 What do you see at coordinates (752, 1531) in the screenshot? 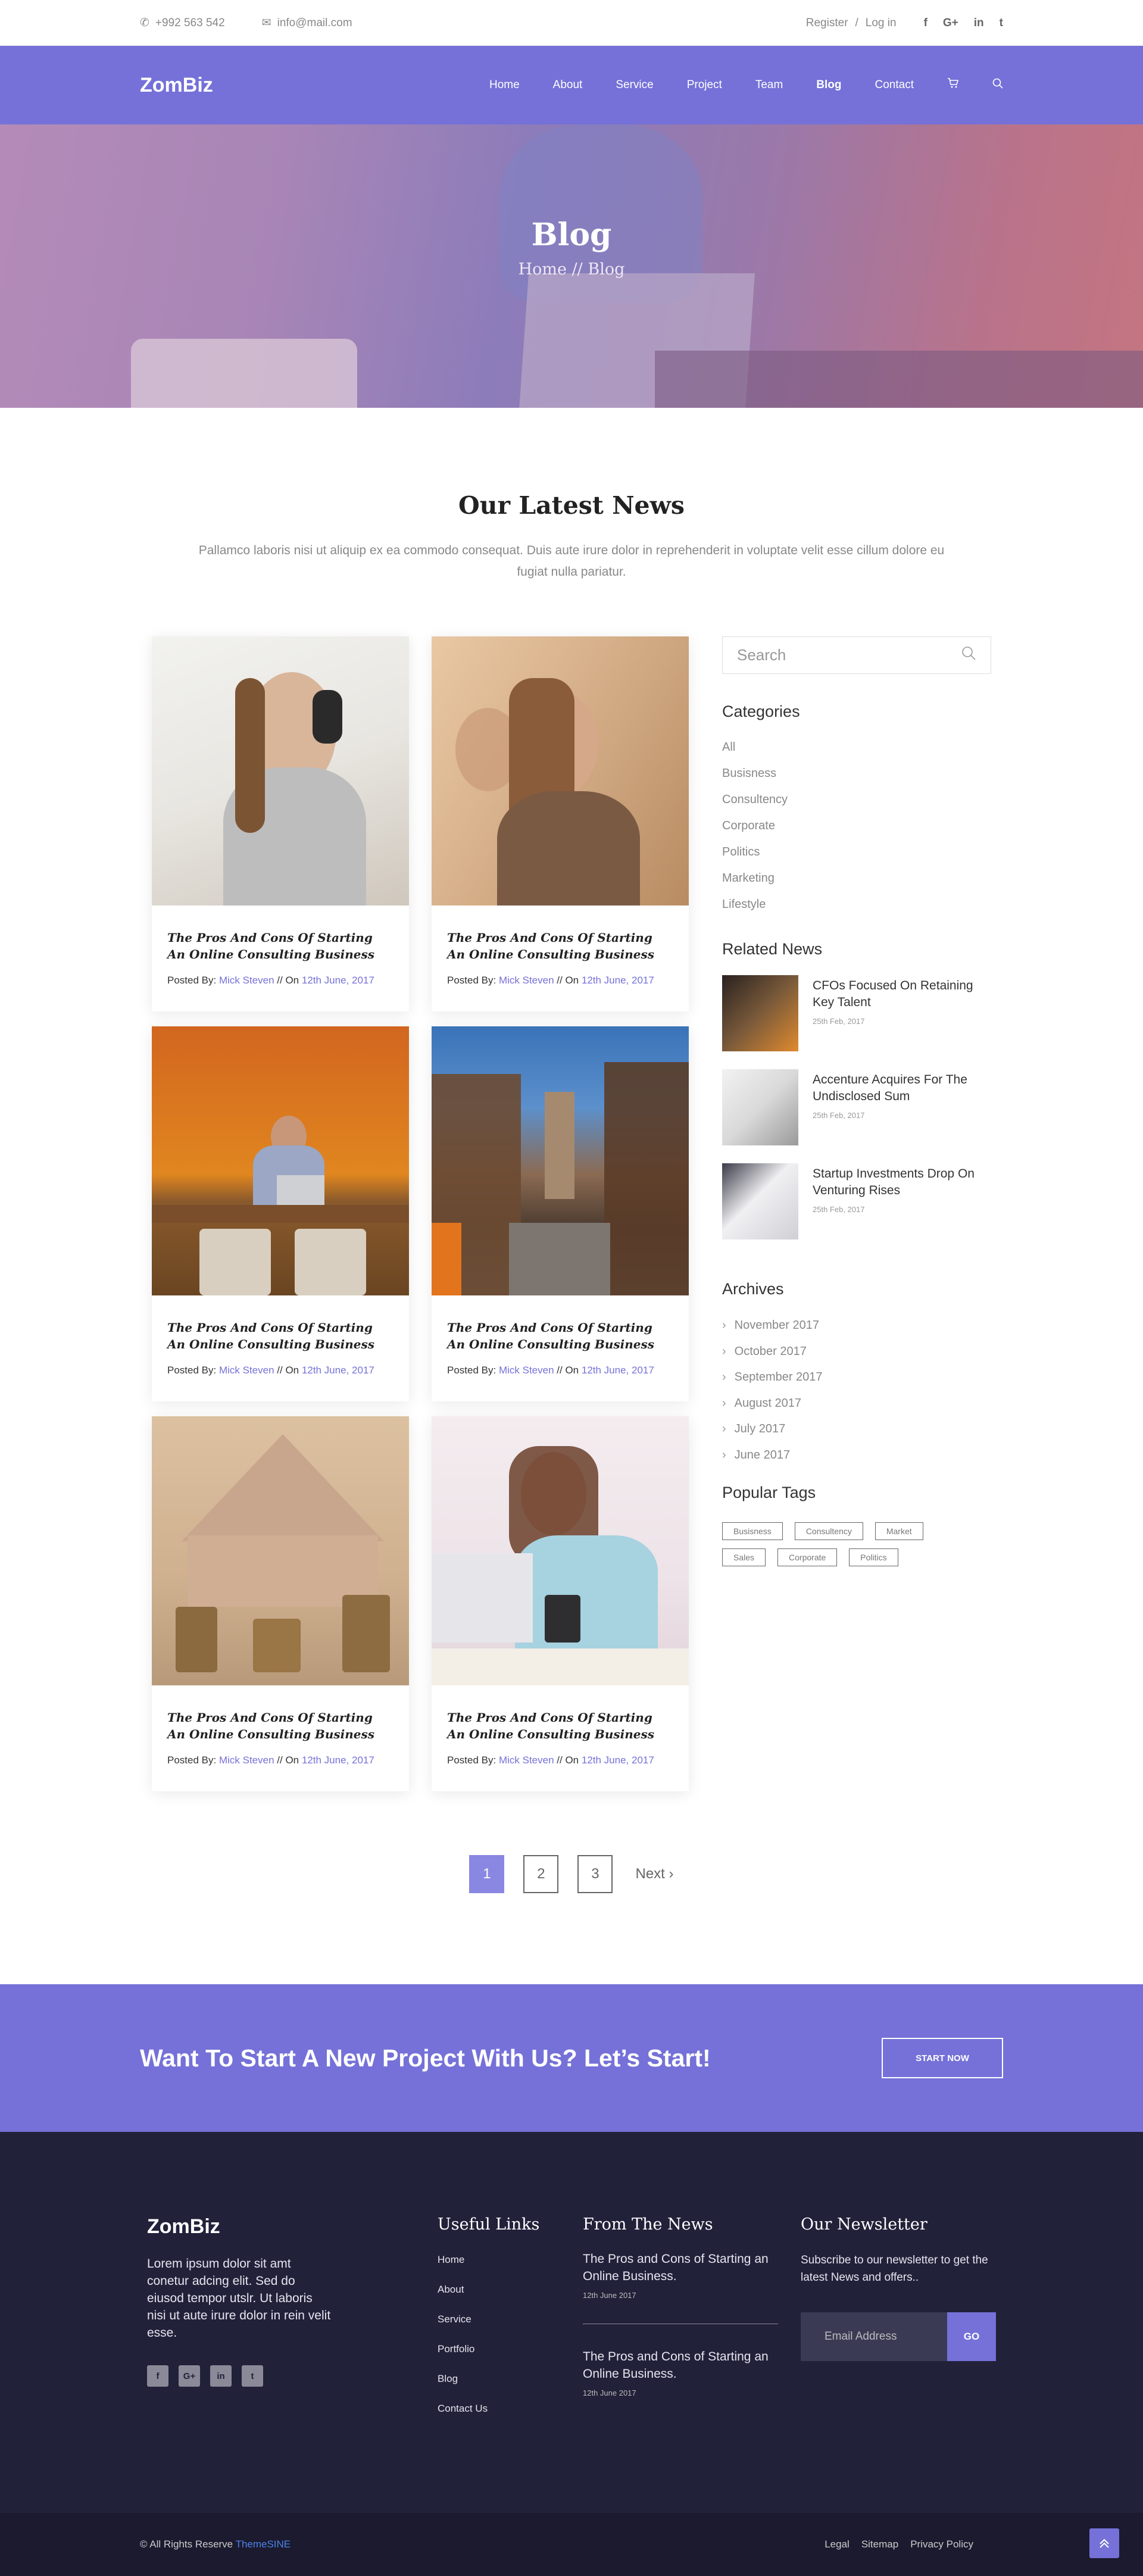
I see `tag-business: Busisness` at bounding box center [752, 1531].